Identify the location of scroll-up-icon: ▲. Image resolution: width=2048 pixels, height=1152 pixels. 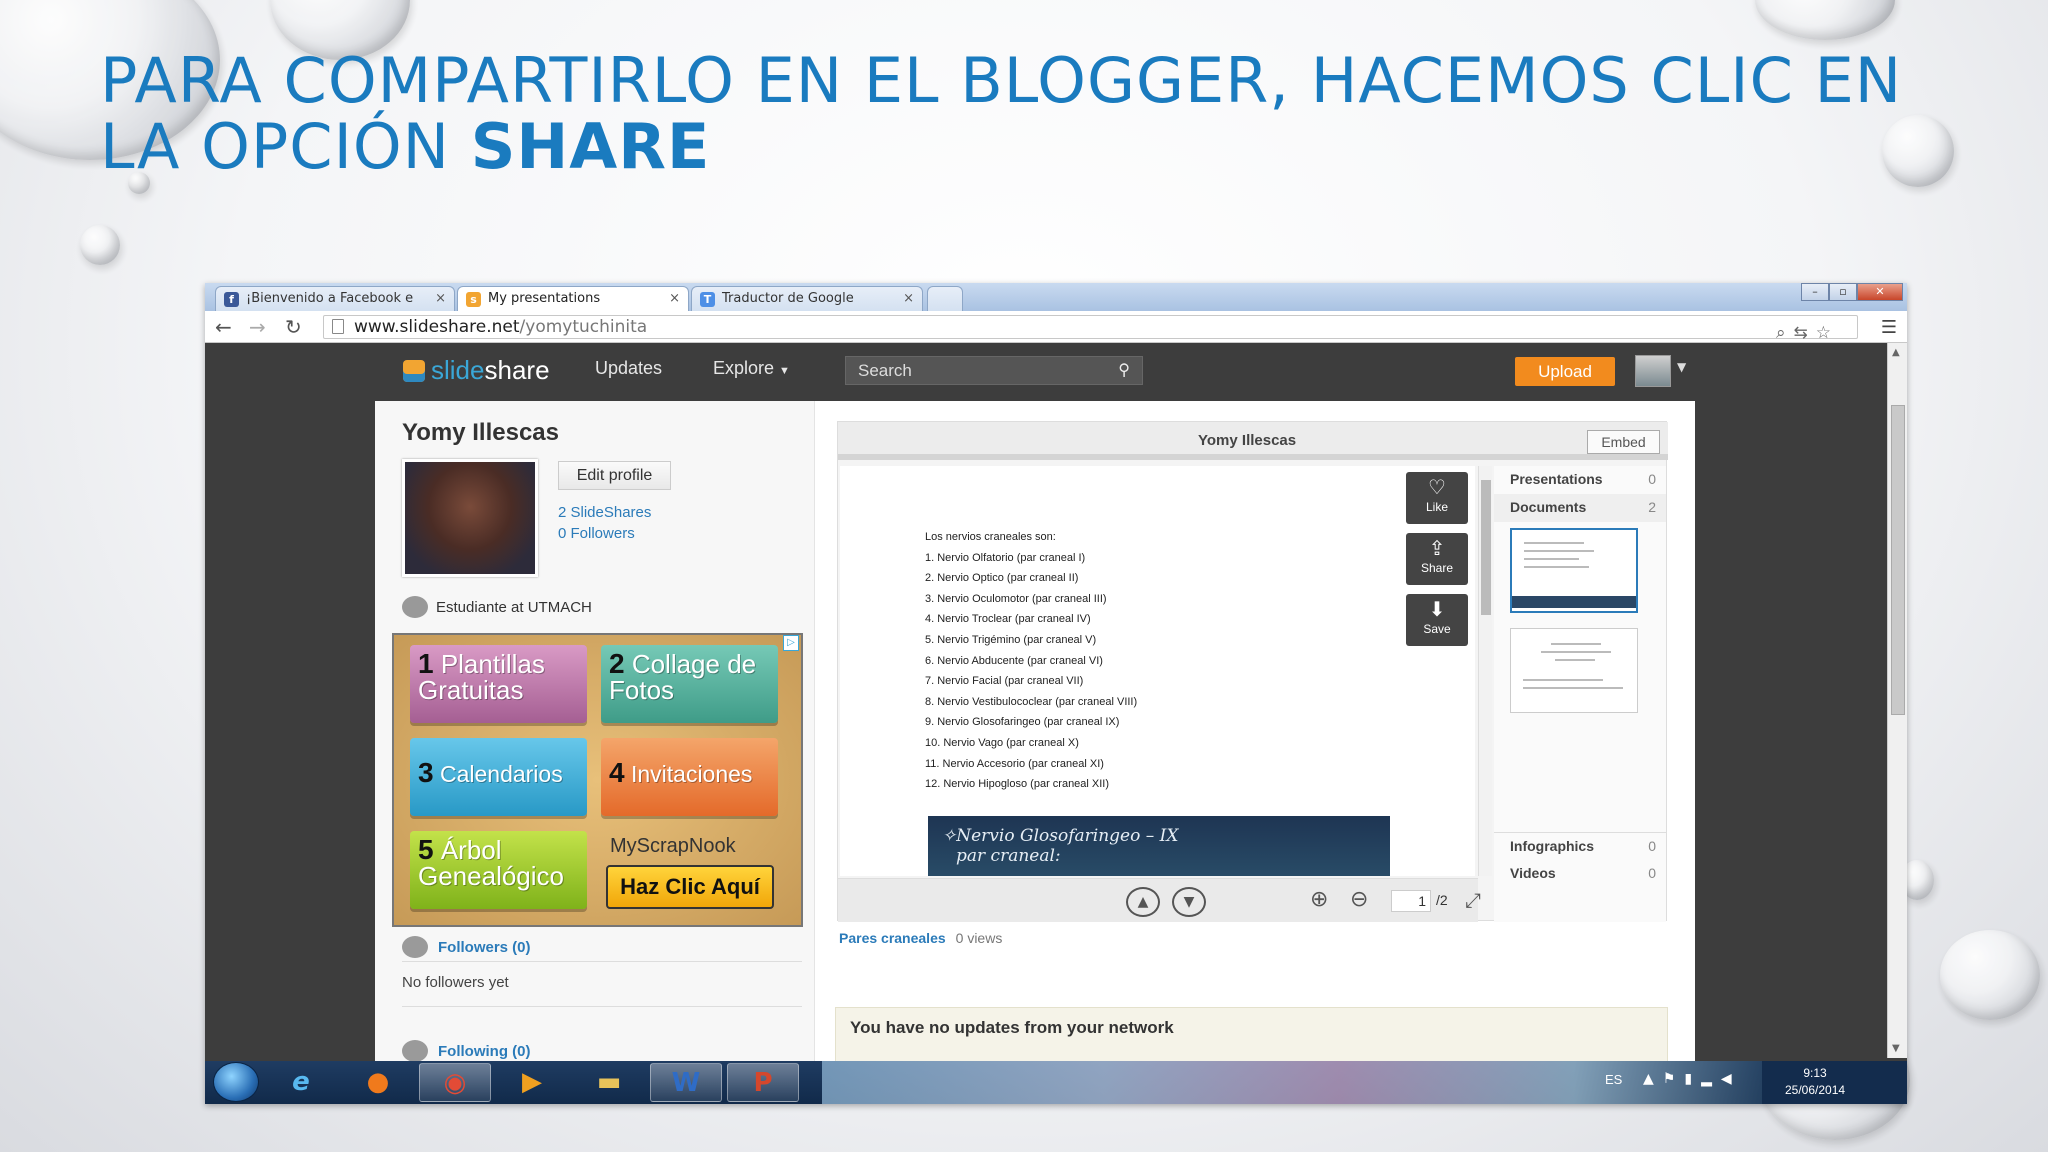
(1896, 352).